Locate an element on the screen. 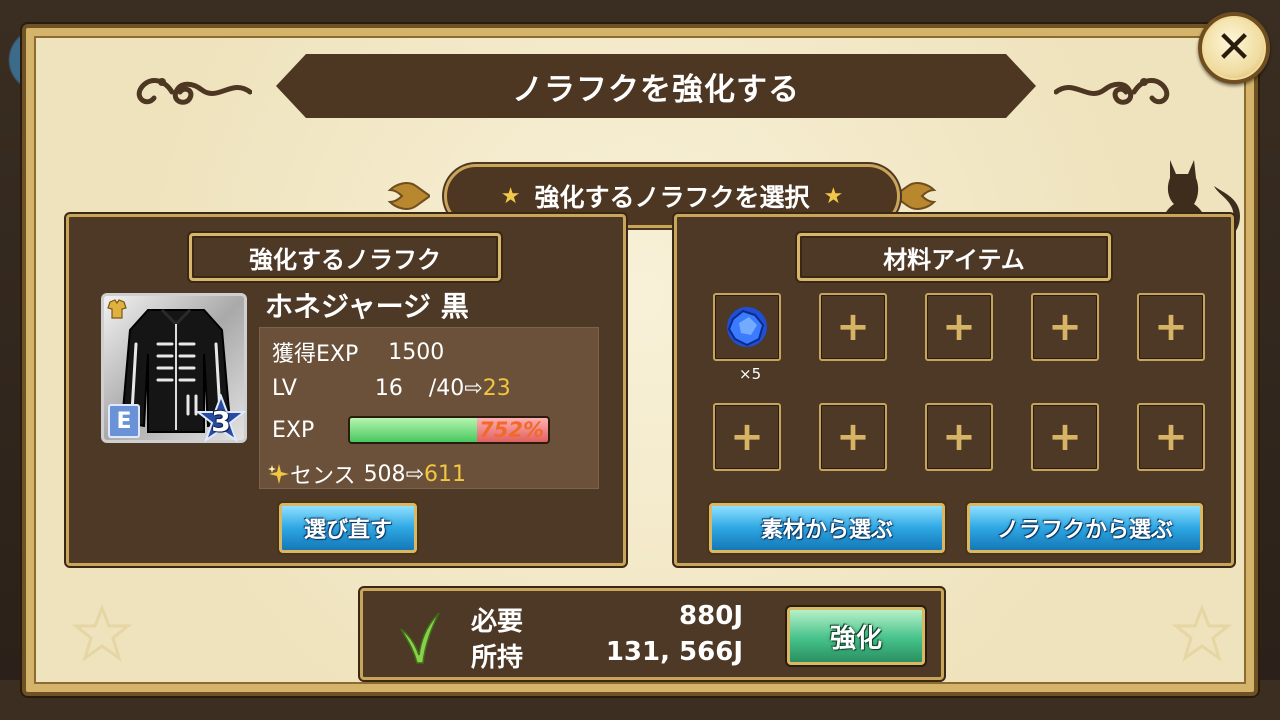  material-slot-10: + is located at coordinates (1171, 437).